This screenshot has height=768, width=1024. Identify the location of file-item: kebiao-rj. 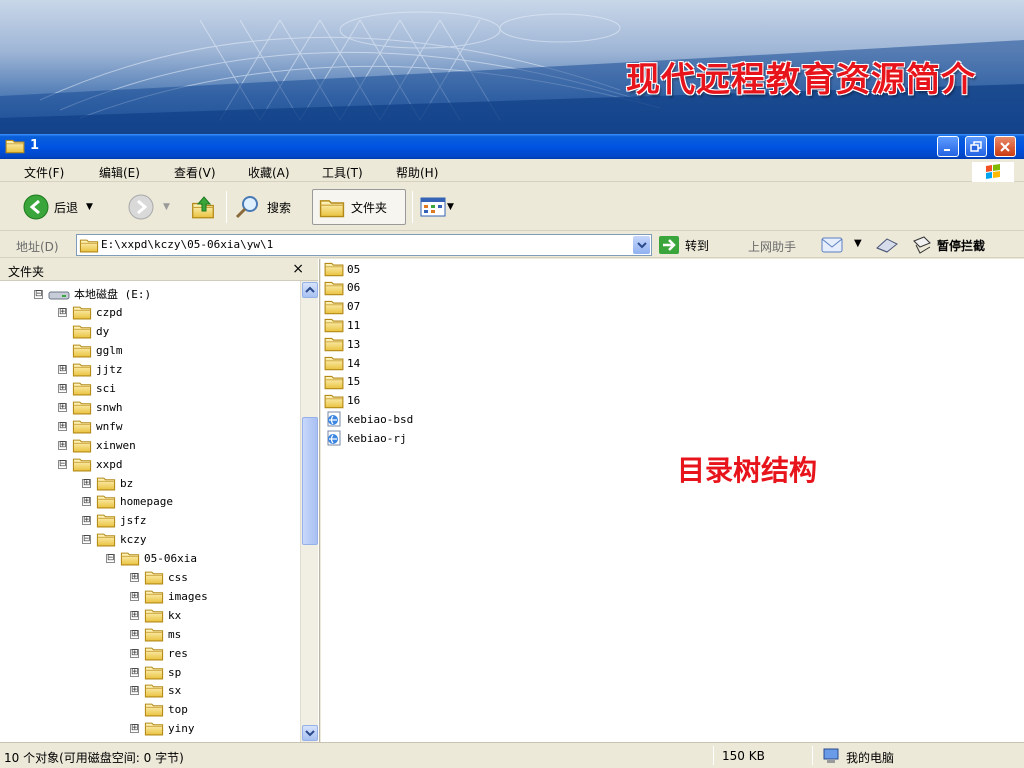
(365, 438).